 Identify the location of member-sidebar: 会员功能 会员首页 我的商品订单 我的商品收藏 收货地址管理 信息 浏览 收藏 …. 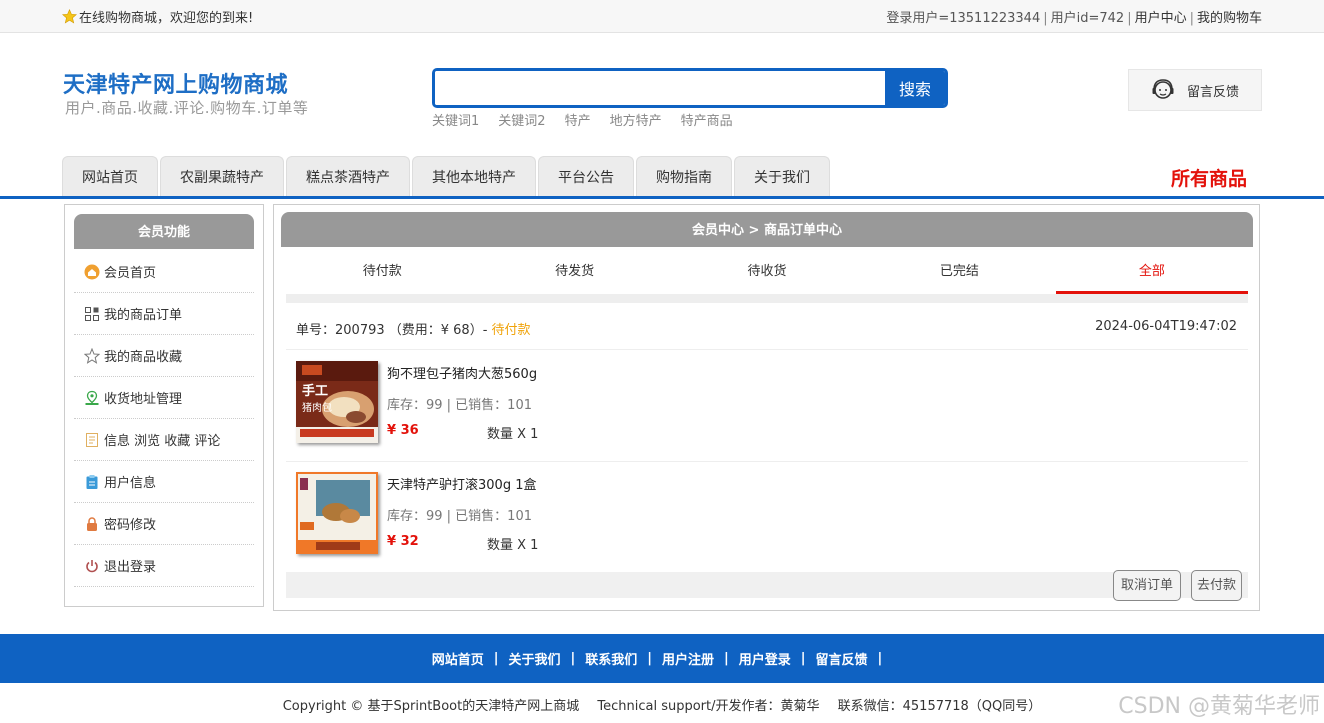
(164, 405).